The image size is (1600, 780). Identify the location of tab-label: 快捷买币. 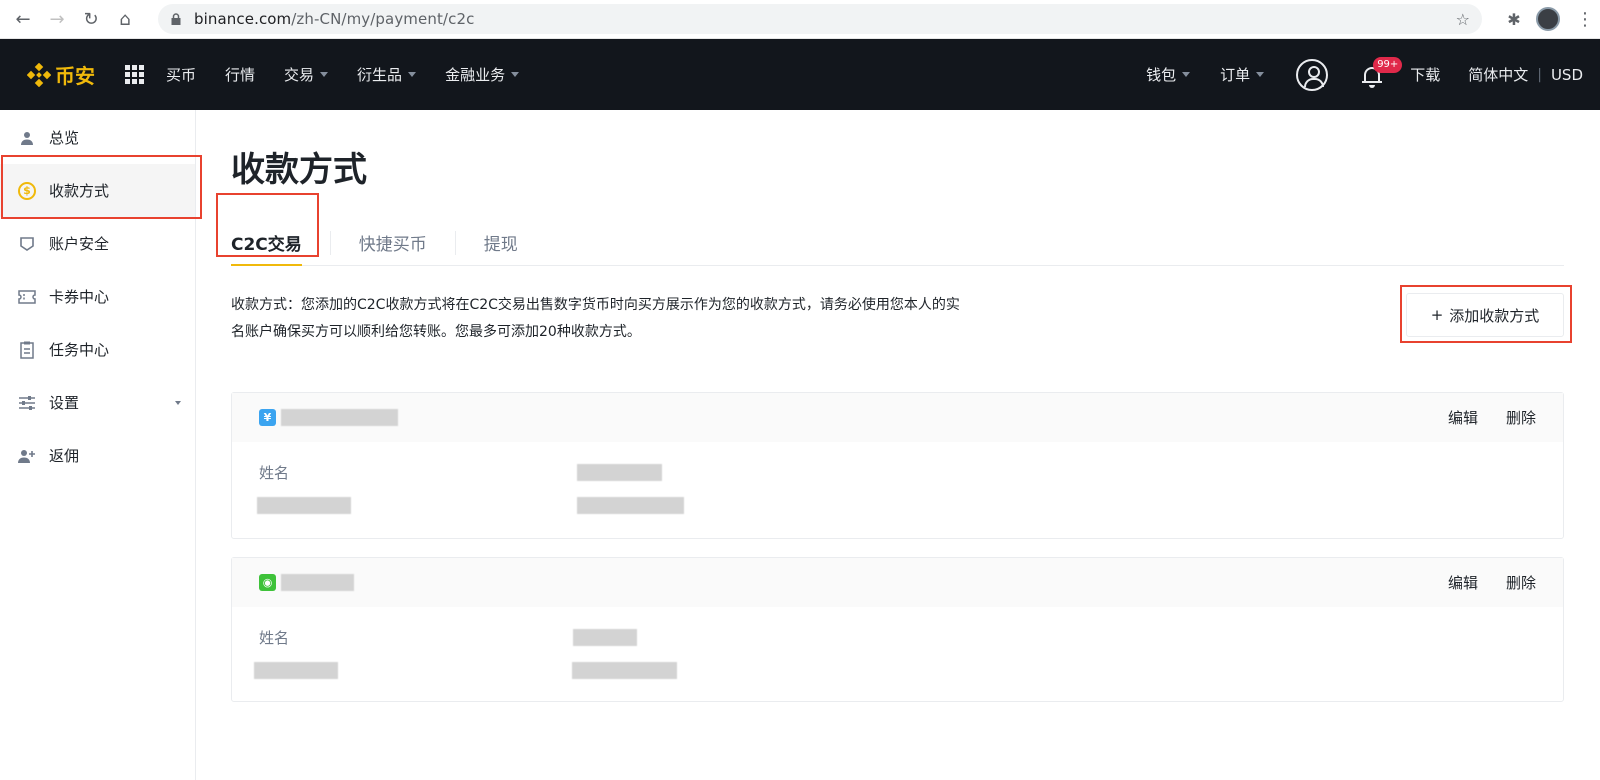
(392, 245).